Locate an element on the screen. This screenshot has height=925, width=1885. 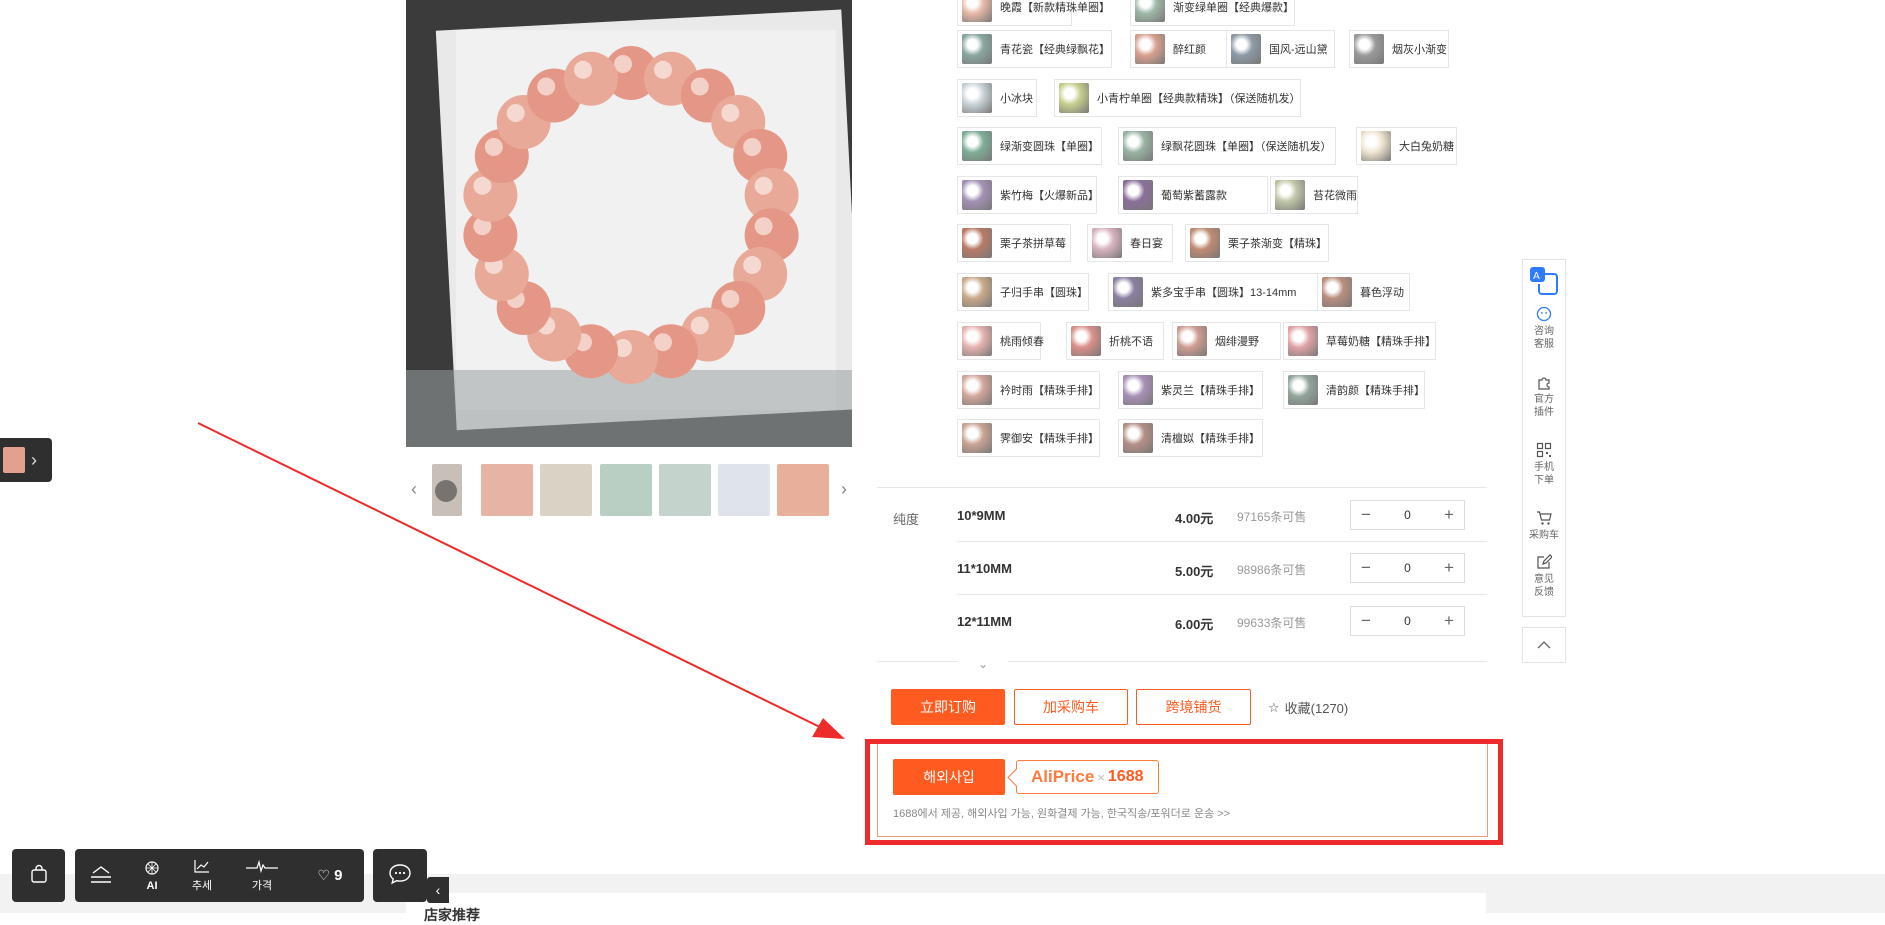
toolbar-bag is located at coordinates (38, 875).